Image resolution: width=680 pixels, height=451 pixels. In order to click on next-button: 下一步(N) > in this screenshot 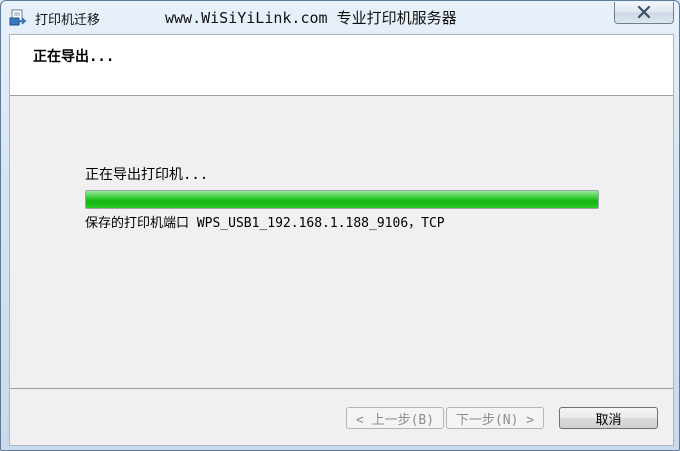, I will do `click(495, 418)`.